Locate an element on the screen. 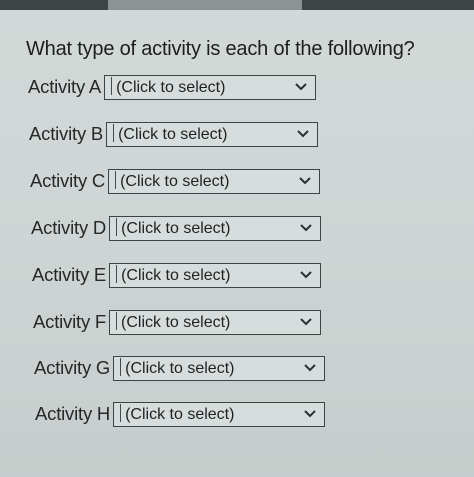 The height and width of the screenshot is (477, 474). activity-select-h-value: (Click to select) is located at coordinates (176, 414).